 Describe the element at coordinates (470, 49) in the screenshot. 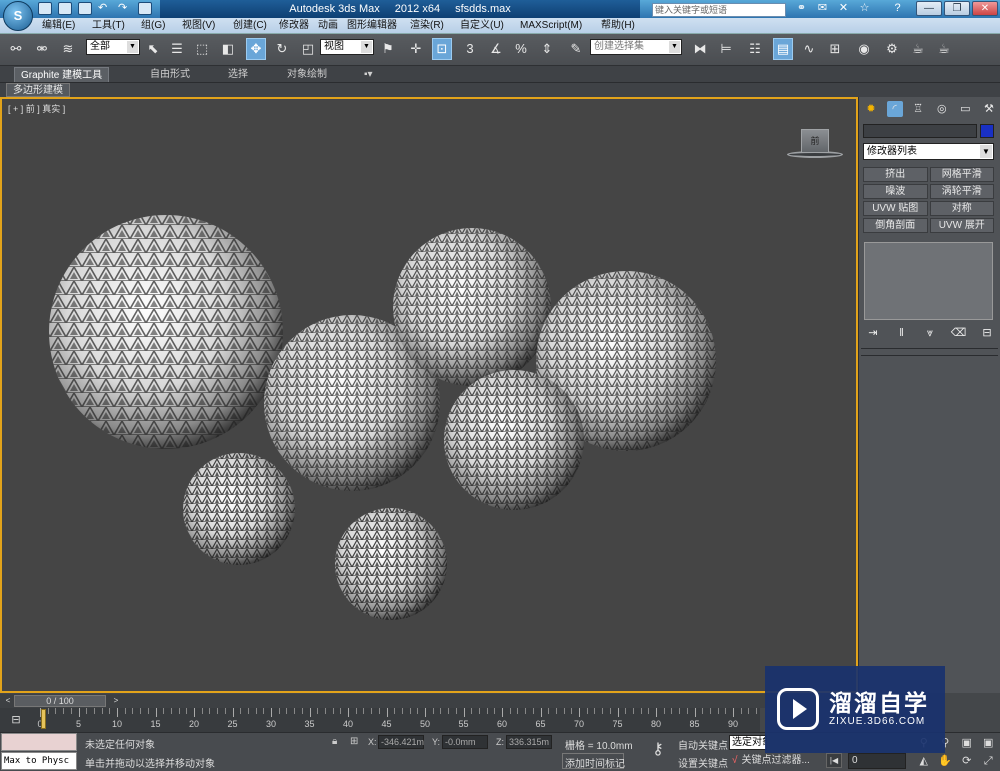

I see `snaps-toggle-icon: 3` at that location.